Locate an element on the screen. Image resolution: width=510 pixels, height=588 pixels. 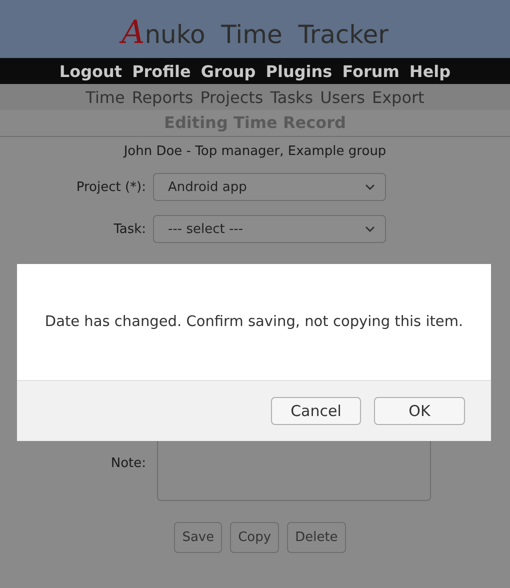
form-button: Copy is located at coordinates (255, 537).